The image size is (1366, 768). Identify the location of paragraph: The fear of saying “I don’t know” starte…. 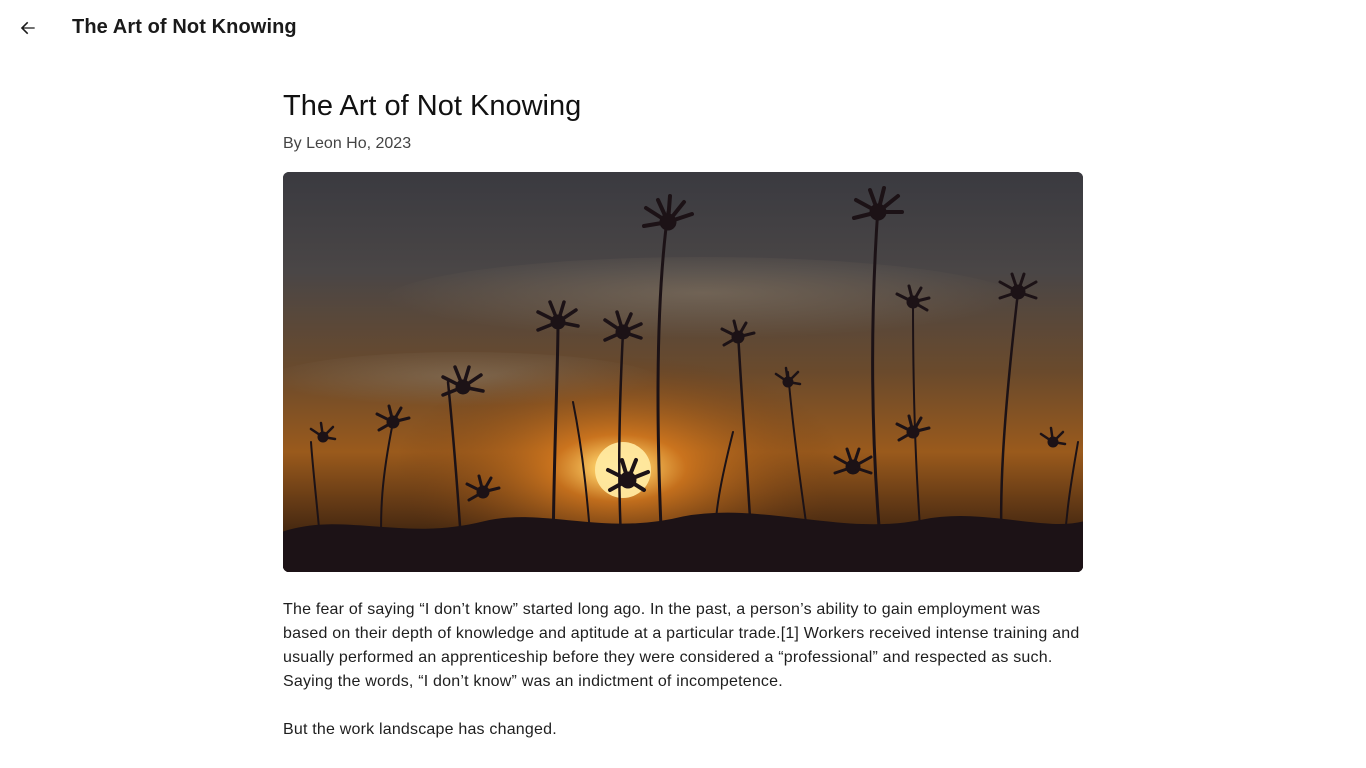
(681, 645).